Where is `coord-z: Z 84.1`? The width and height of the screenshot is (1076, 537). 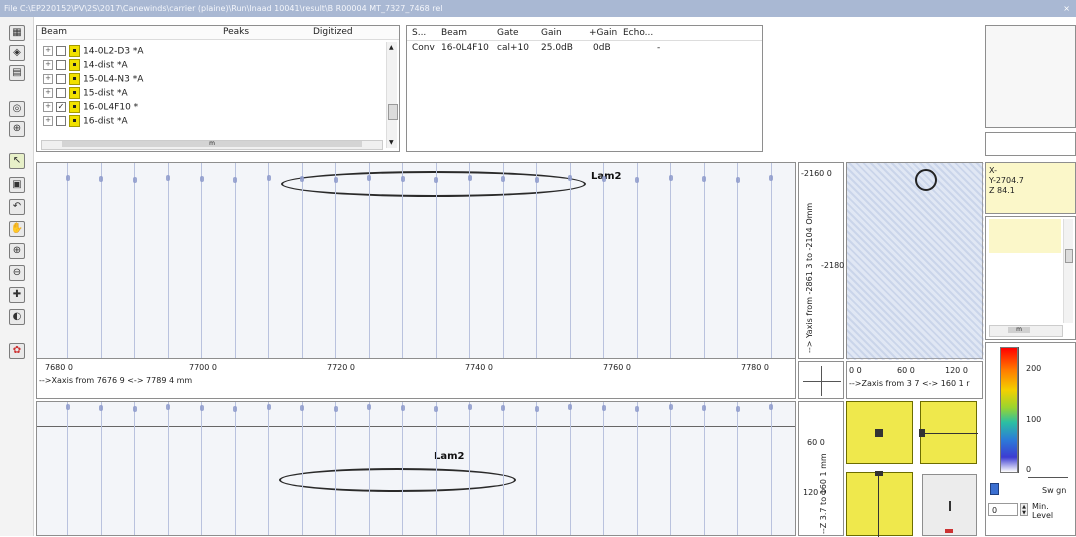
coord-z: Z 84.1 is located at coordinates (1002, 190).